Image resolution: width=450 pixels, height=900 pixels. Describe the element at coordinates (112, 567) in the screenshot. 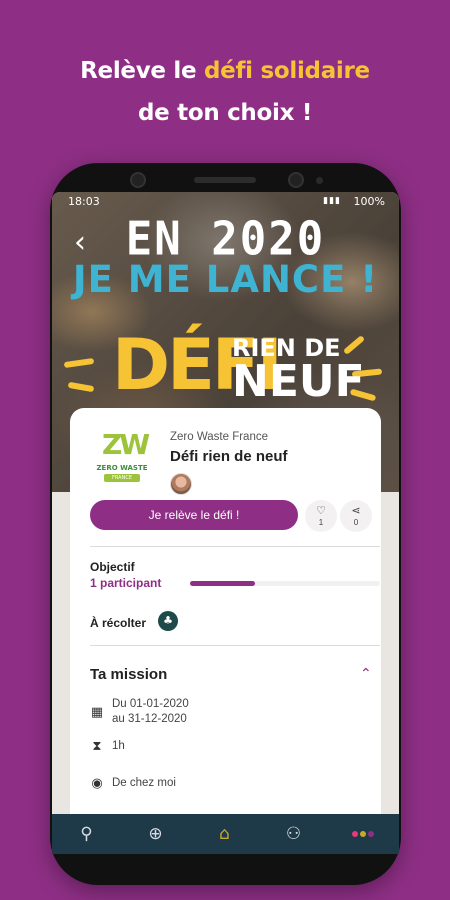

I see `objective-label: Objectif` at that location.